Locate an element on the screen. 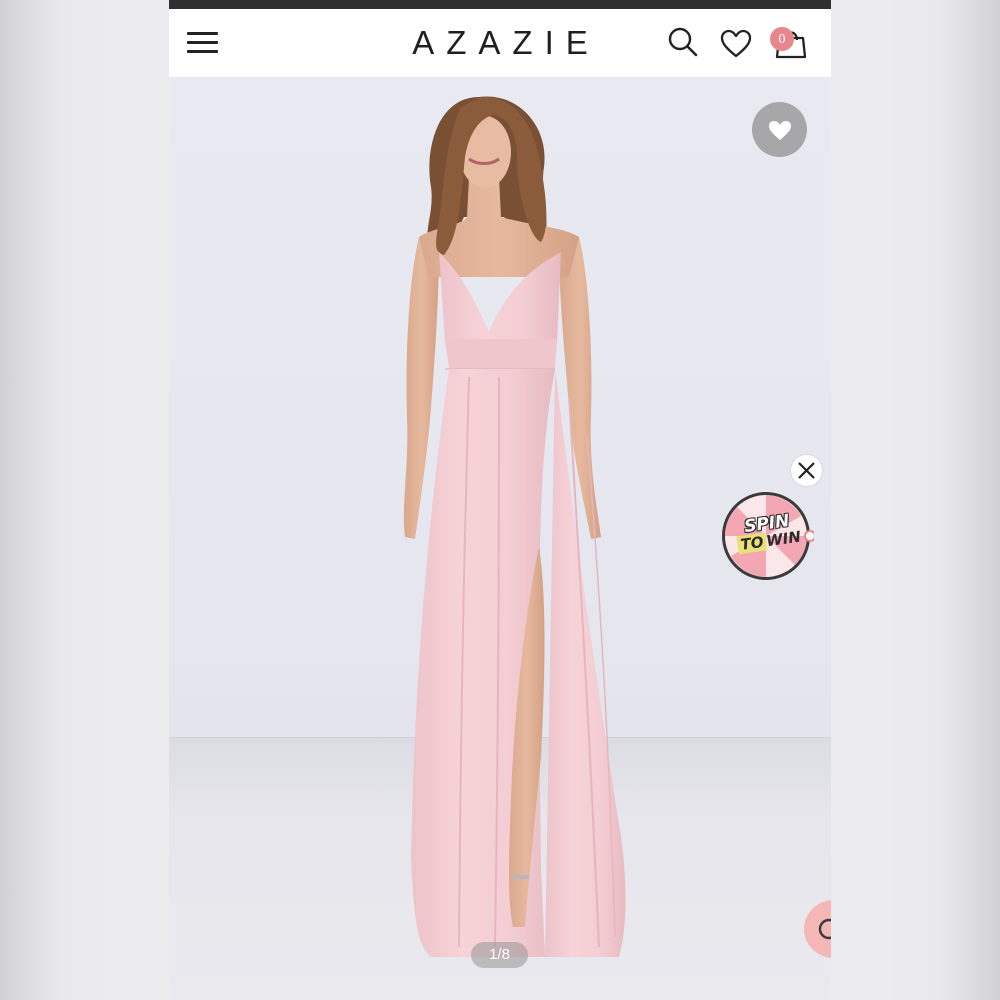 The image size is (1000, 1000). site-header: AZAZIE 0 is located at coordinates (500, 43).